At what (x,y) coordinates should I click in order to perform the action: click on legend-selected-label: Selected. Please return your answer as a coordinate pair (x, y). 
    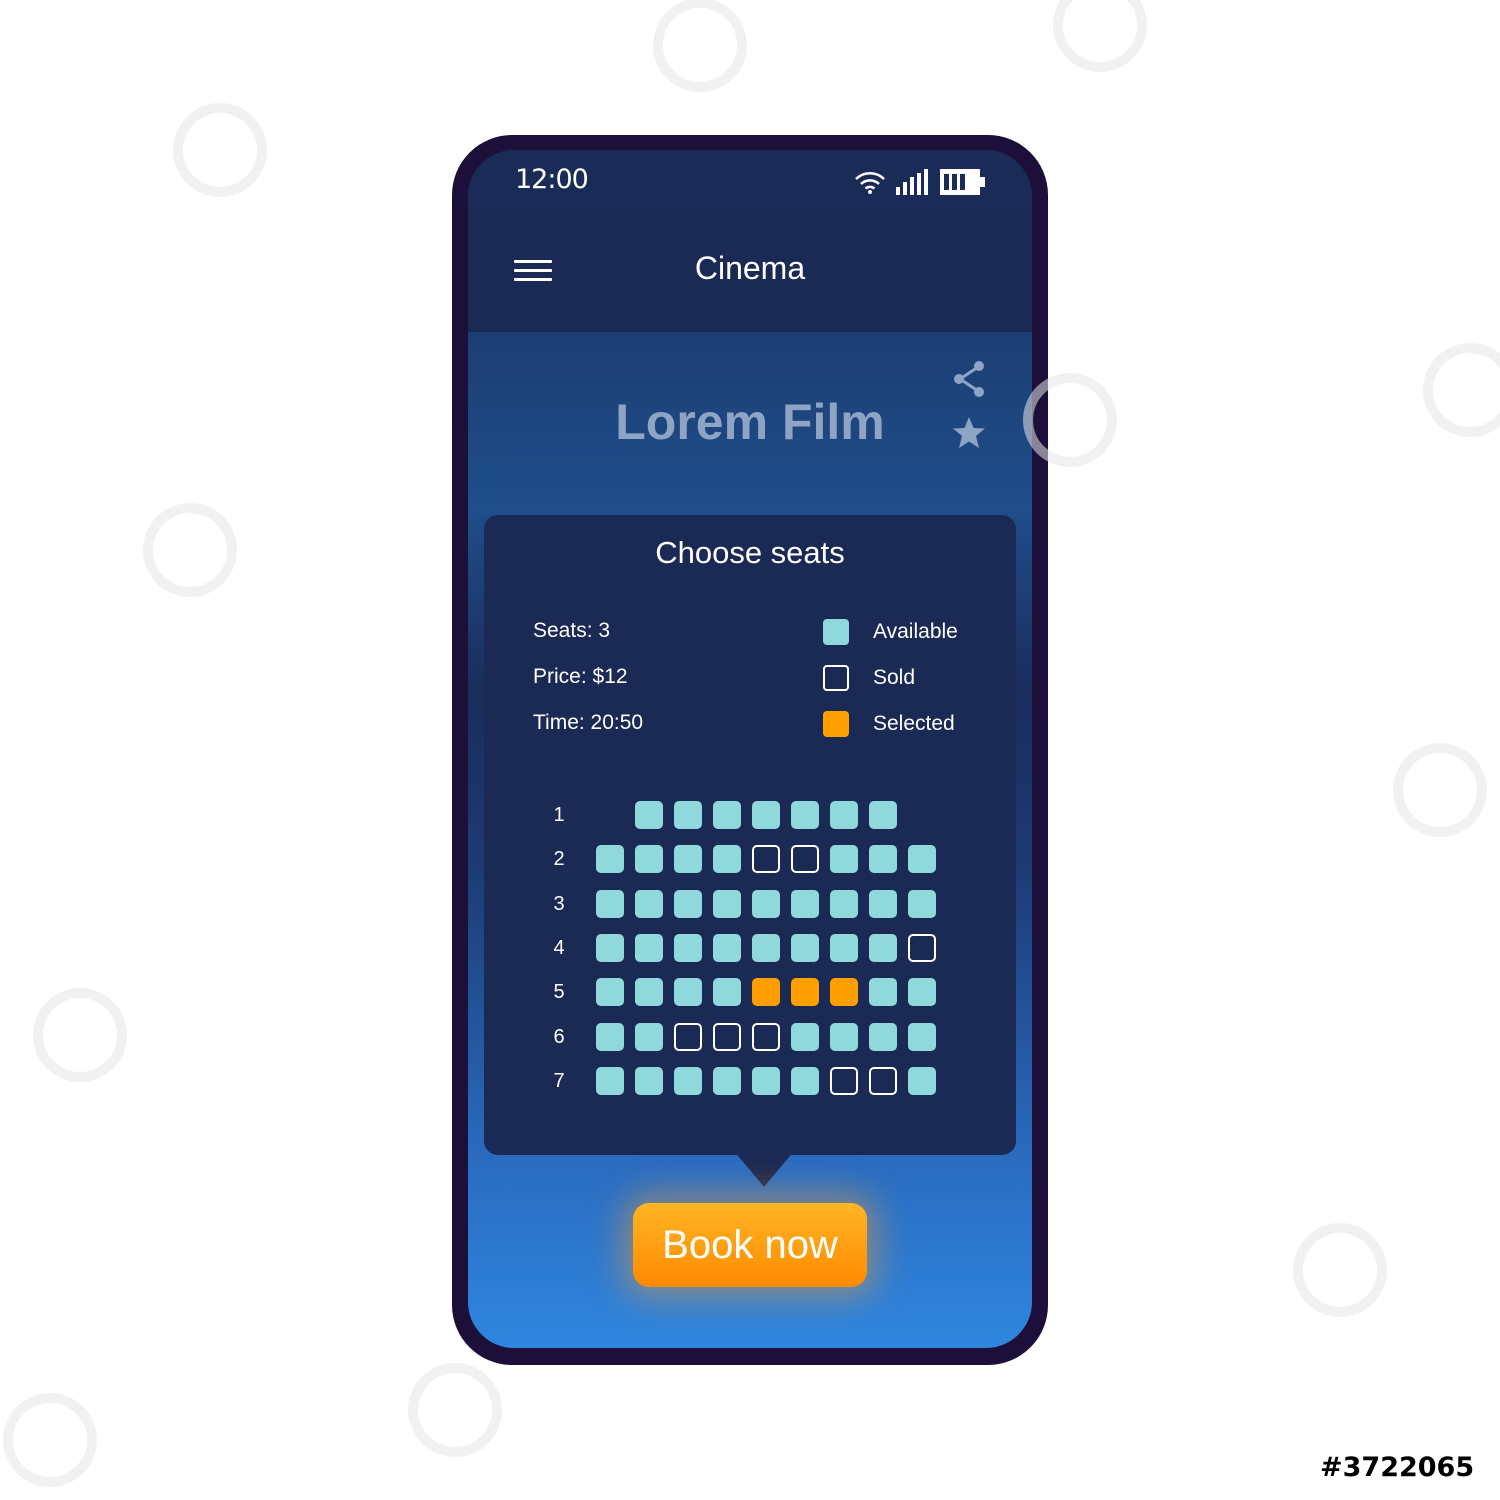
    Looking at the image, I should click on (914, 723).